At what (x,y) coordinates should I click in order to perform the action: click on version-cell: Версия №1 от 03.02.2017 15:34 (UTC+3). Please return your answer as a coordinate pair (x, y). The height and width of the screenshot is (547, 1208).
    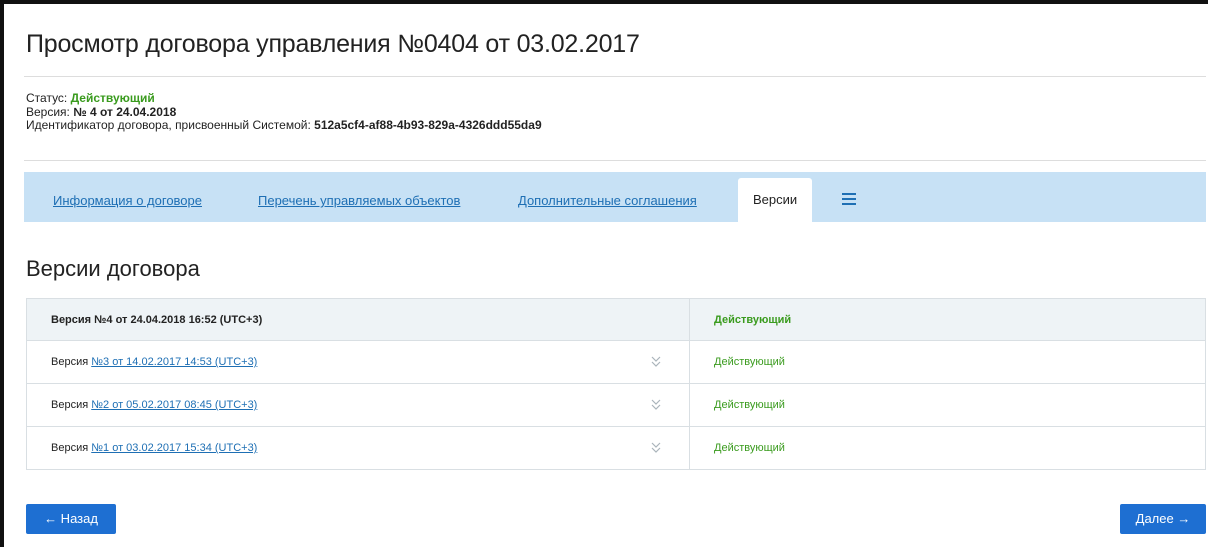
    Looking at the image, I should click on (358, 448).